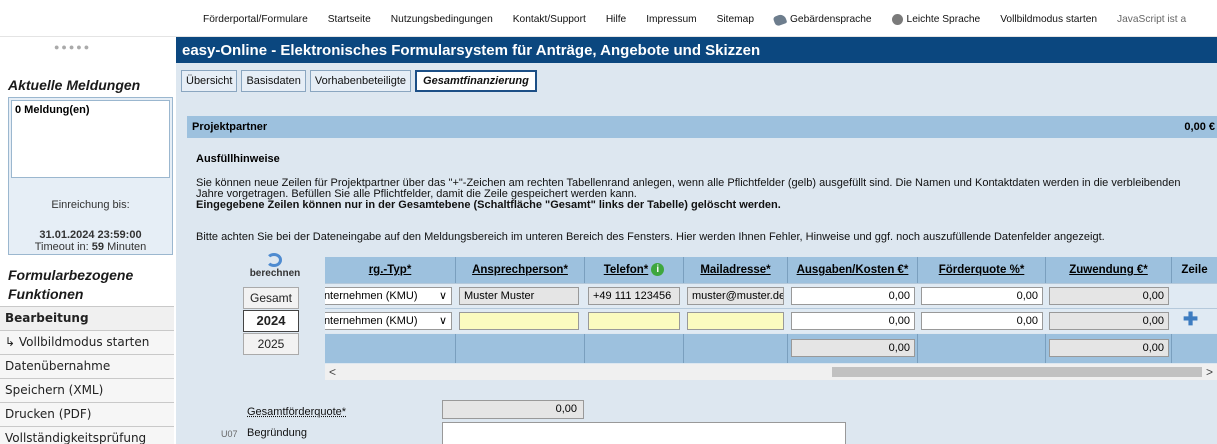 The height and width of the screenshot is (444, 1217). Describe the element at coordinates (87, 435) in the screenshot. I see `menu-vollstaendigkeitspruefung: Vollständigkeitsprüfung` at that location.